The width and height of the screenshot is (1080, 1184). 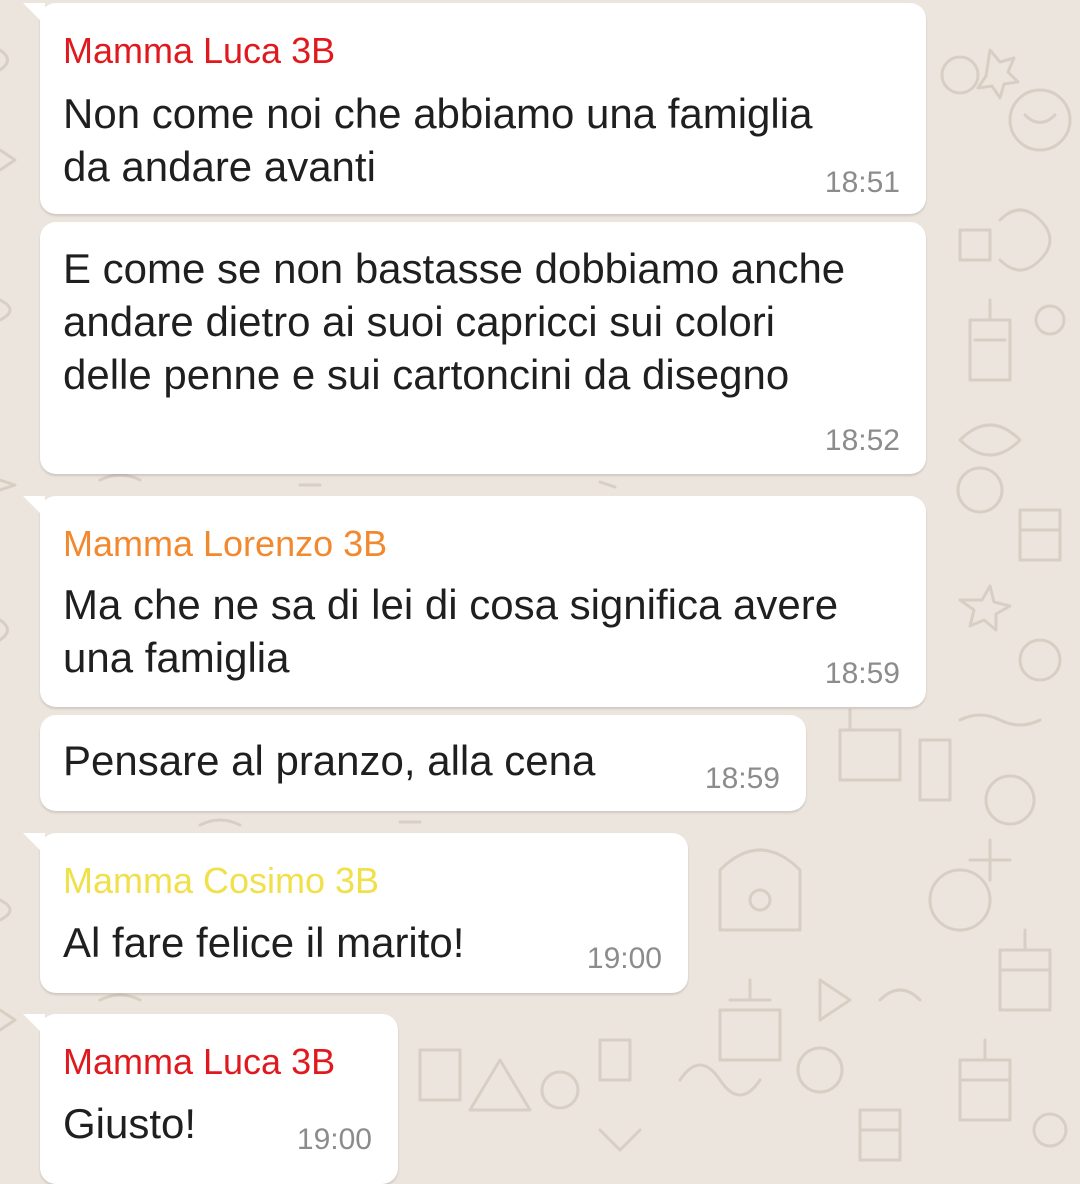 I want to click on sender-name: Mamma Lorenzo 3B, so click(x=225, y=543).